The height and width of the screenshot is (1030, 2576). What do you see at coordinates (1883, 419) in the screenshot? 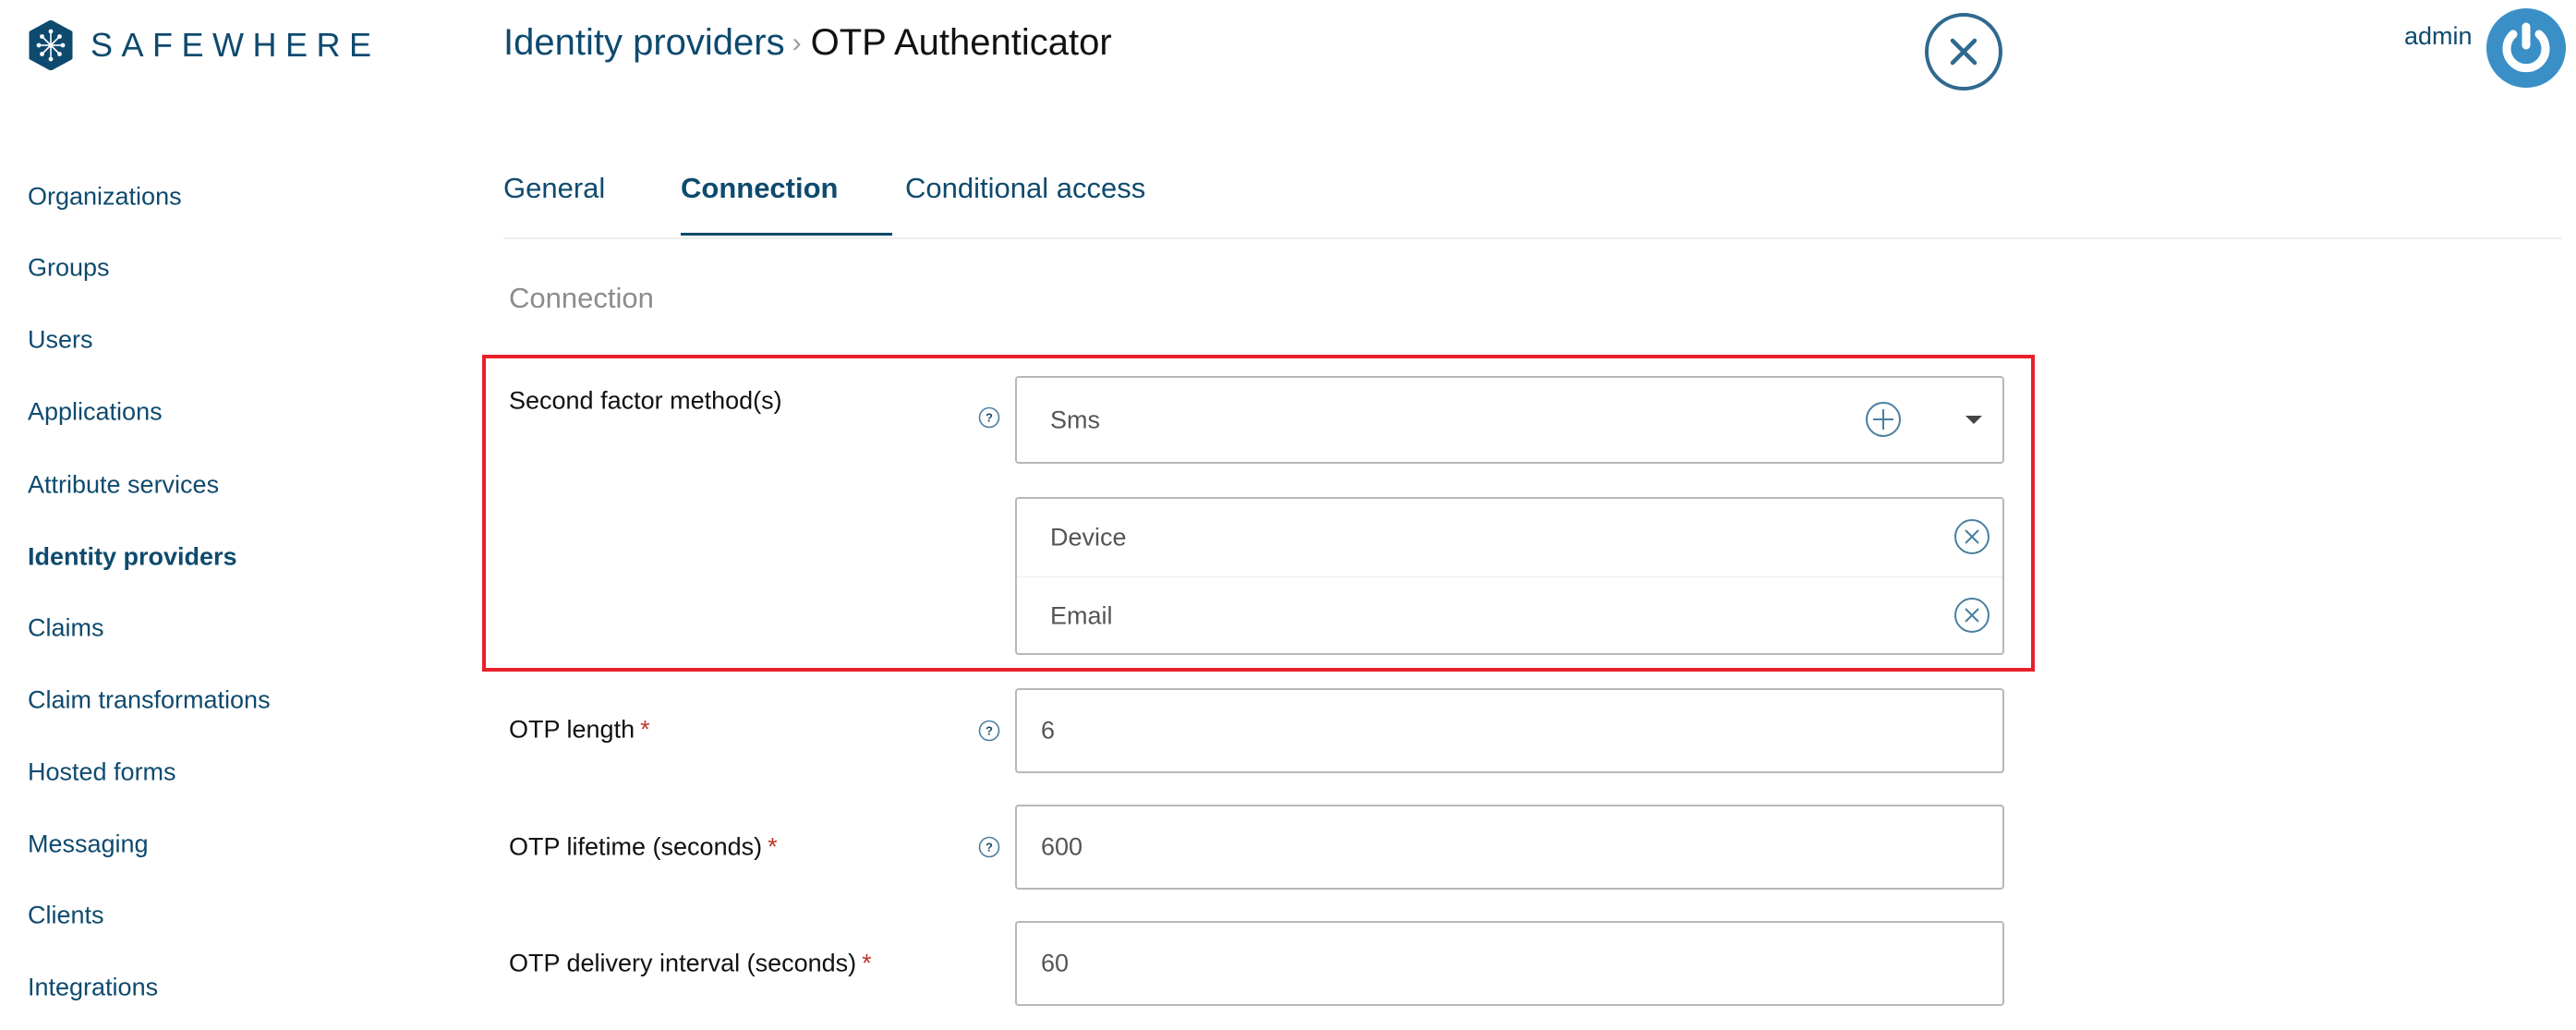
I see `plus-circle-icon` at bounding box center [1883, 419].